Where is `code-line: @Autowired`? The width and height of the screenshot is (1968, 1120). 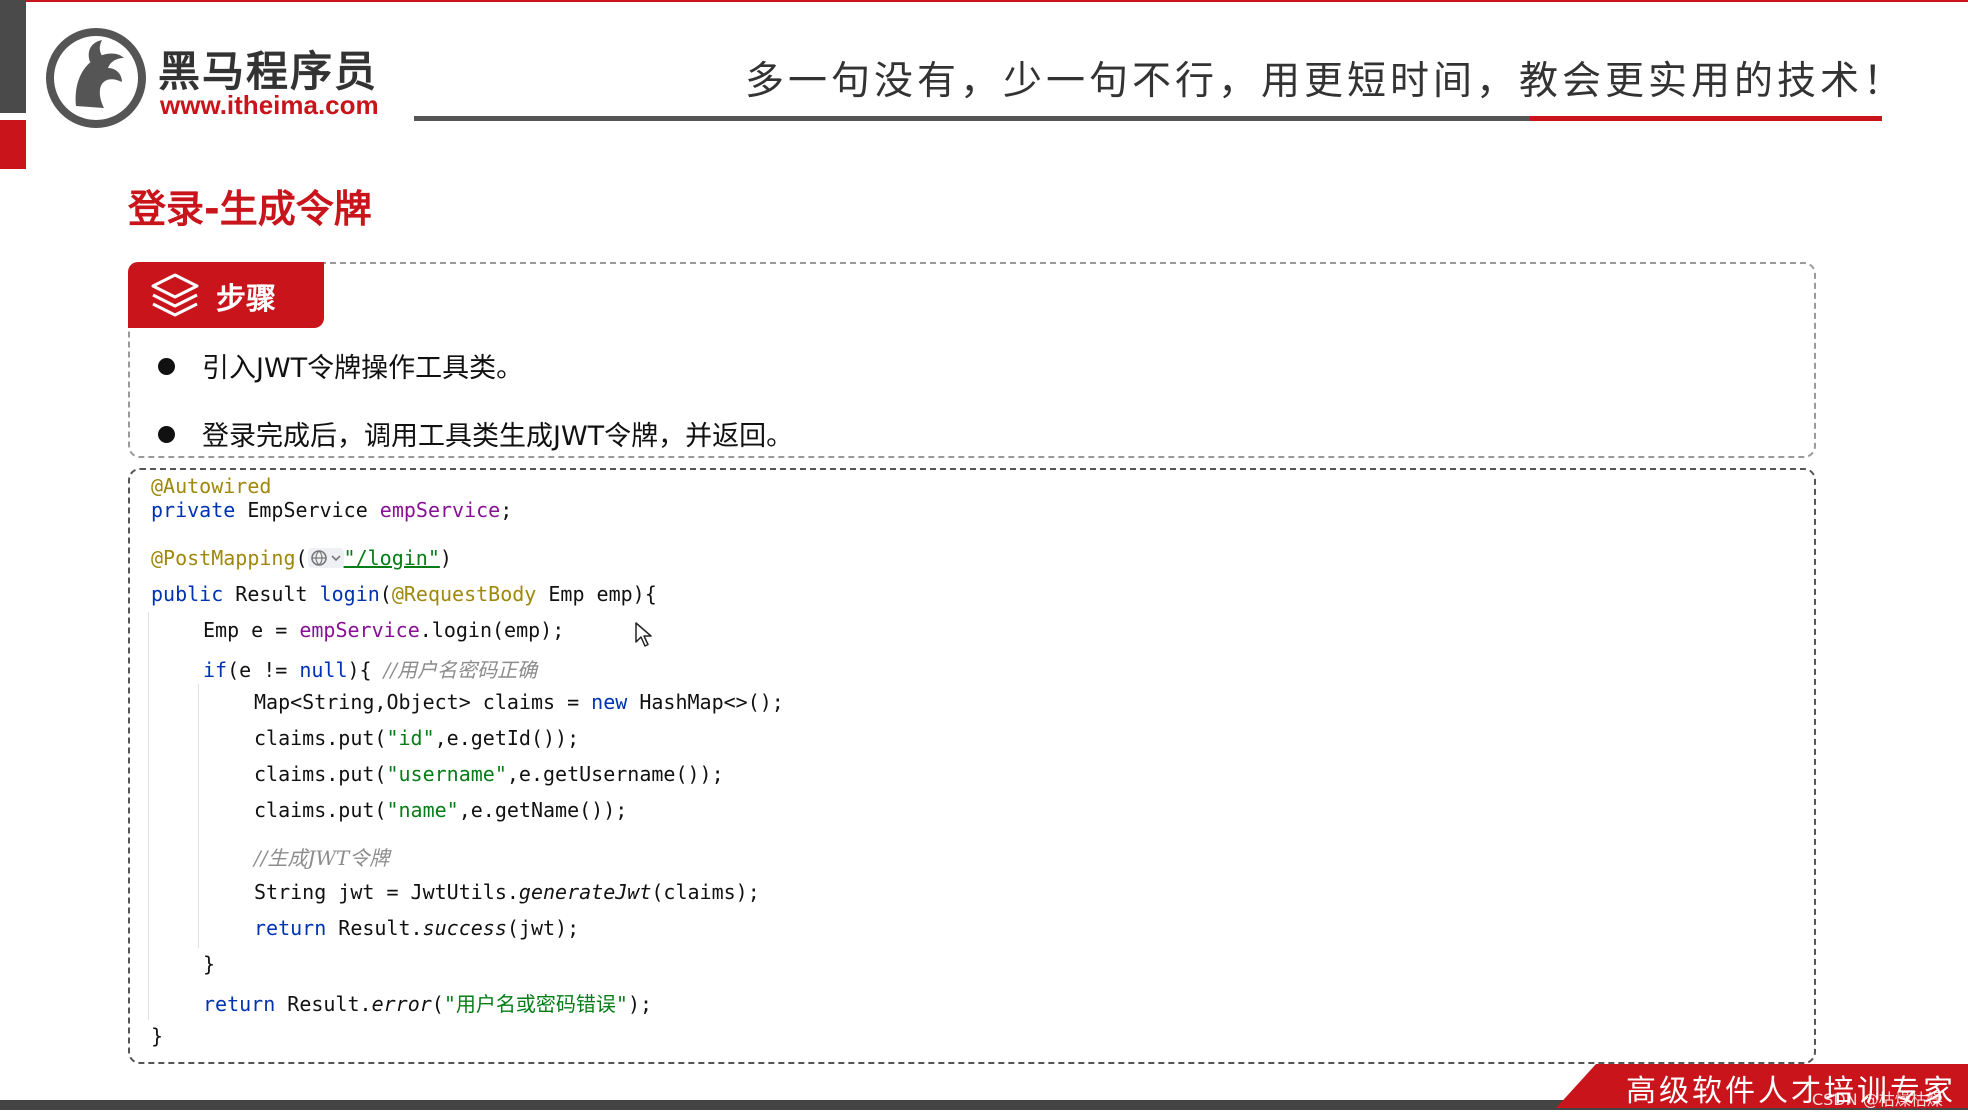
code-line: @Autowired is located at coordinates (211, 486).